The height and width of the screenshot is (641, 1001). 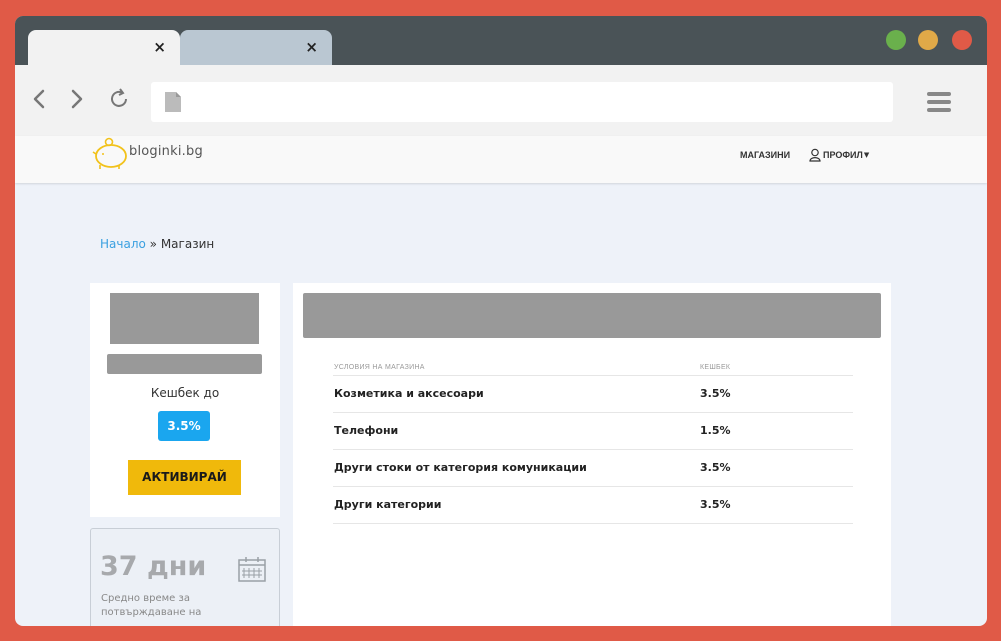 What do you see at coordinates (388, 504) in the screenshot?
I see `term-category: Други категории` at bounding box center [388, 504].